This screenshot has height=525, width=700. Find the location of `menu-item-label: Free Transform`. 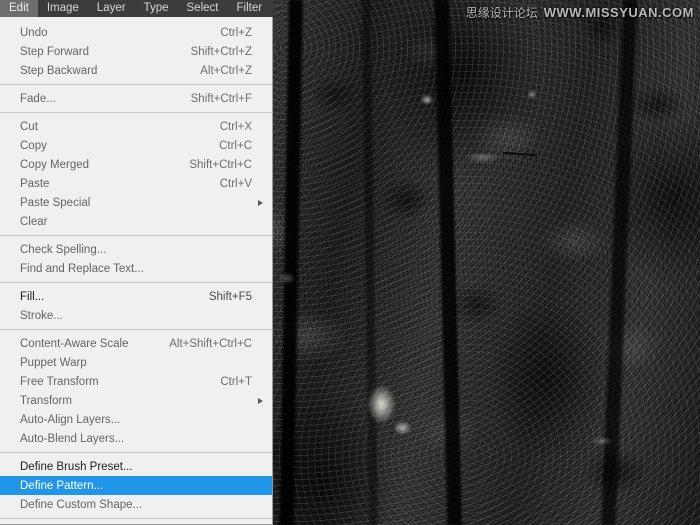

menu-item-label: Free Transform is located at coordinates (59, 381).